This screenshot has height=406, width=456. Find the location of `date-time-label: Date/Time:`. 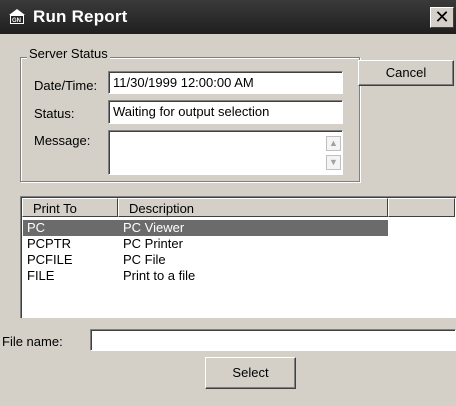

date-time-label: Date/Time: is located at coordinates (66, 85).